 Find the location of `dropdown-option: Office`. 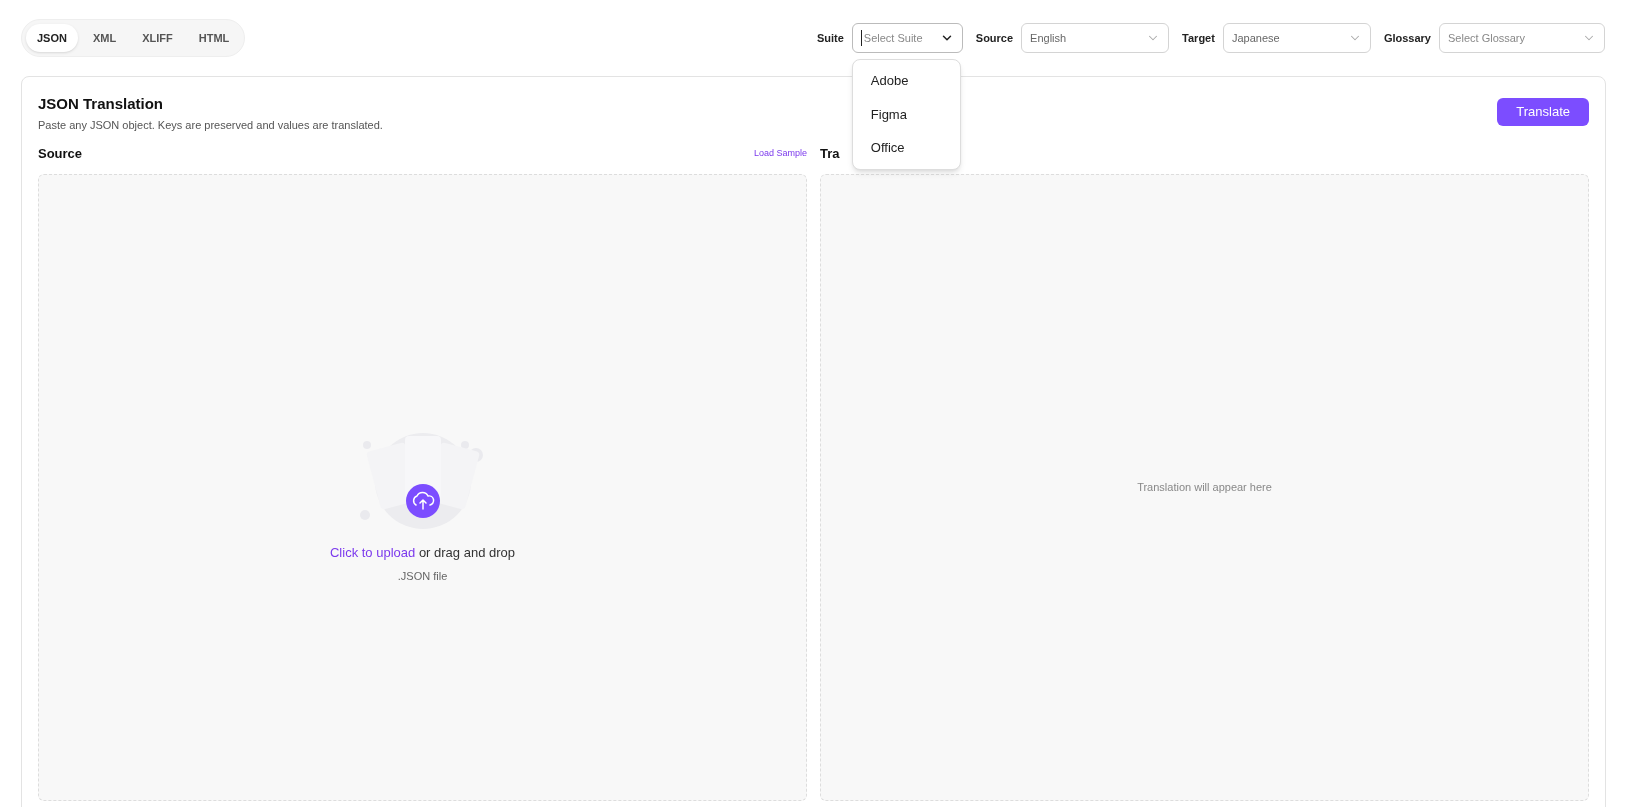

dropdown-option: Office is located at coordinates (906, 148).